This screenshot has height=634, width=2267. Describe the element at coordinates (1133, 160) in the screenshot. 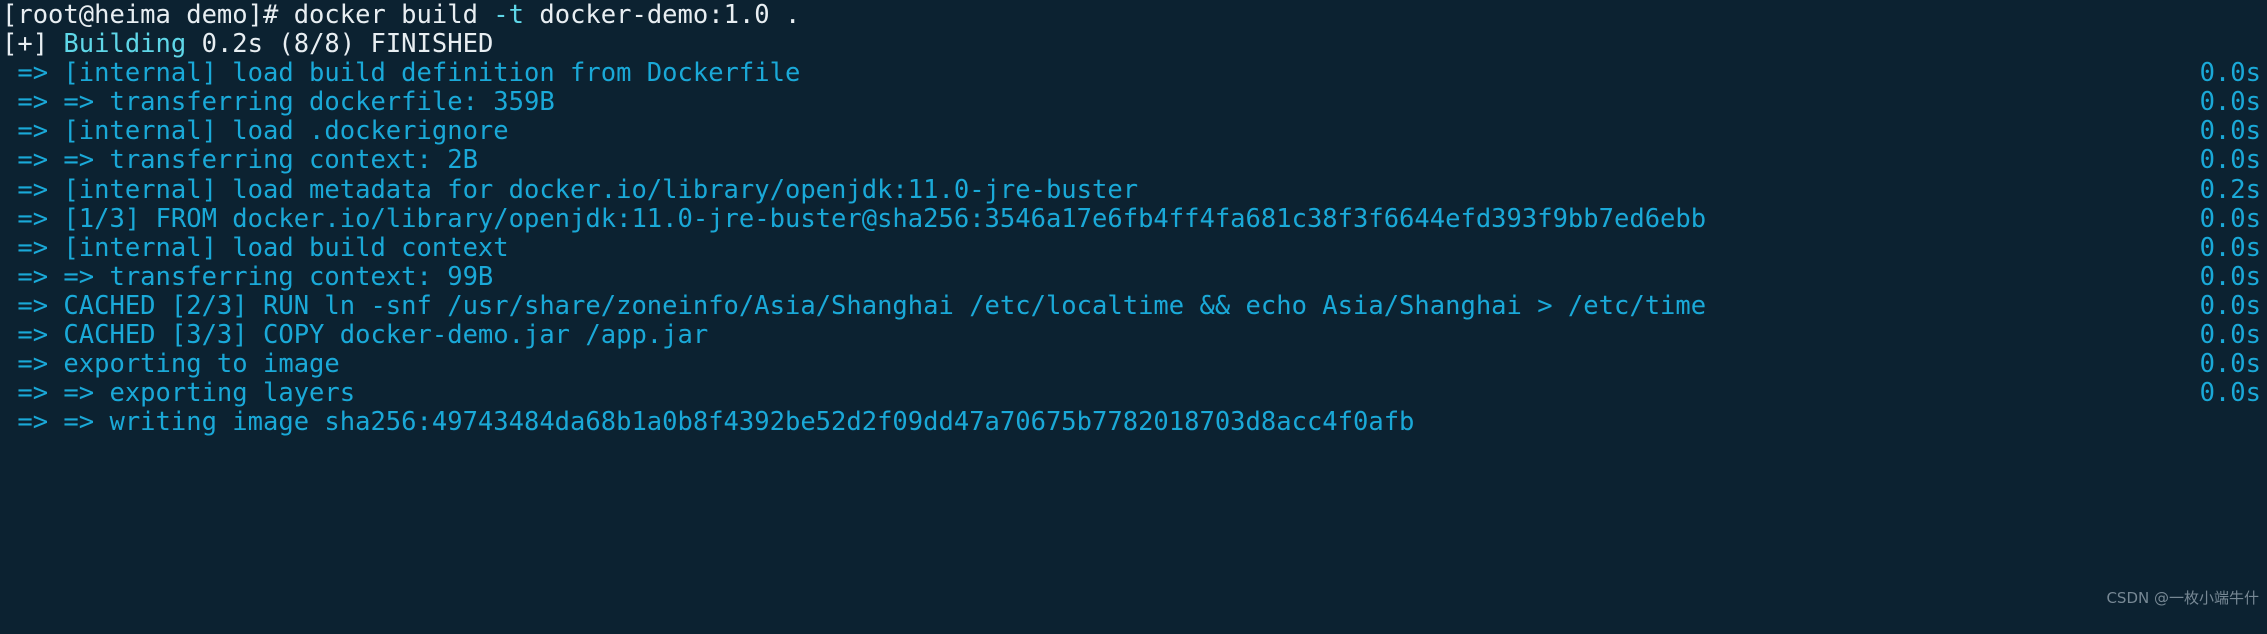

I see `build-step-row: => => transferring context: 2B 0.0s` at that location.